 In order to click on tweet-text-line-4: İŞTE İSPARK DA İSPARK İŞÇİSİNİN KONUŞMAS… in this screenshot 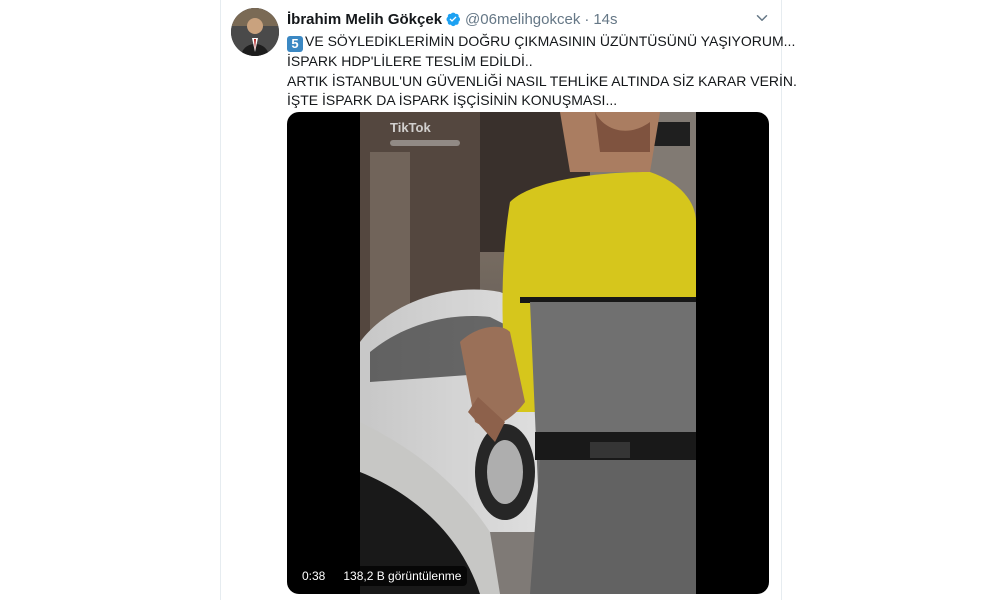, I will do `click(452, 100)`.